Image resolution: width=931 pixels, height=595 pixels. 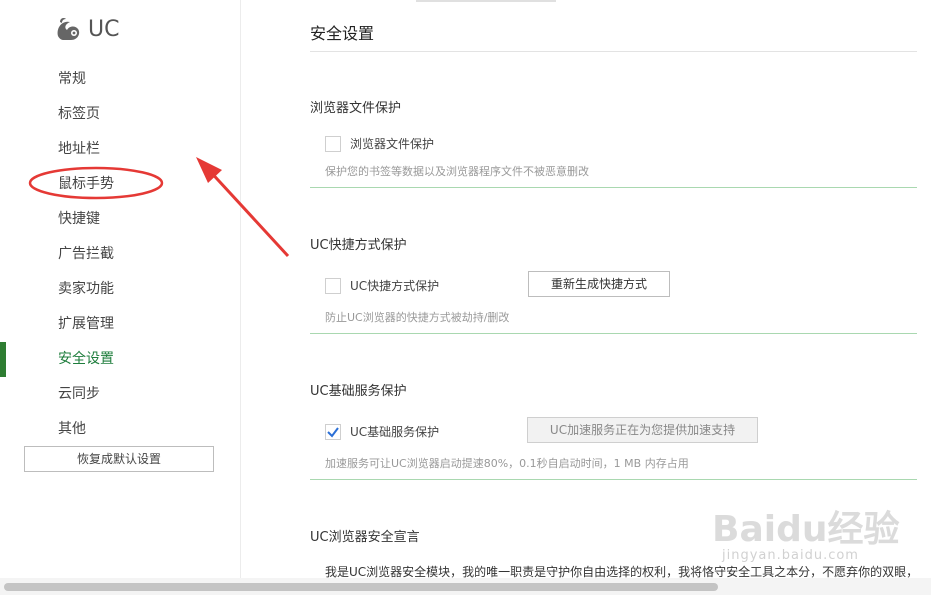 I want to click on page-title: 安全设置, so click(x=342, y=33).